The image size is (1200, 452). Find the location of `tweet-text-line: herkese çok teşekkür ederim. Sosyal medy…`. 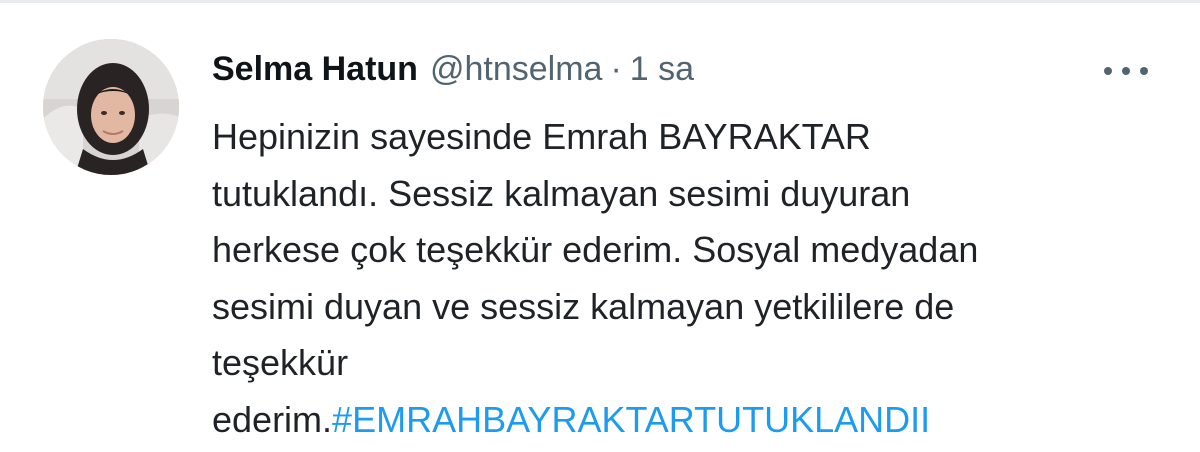

tweet-text-line: herkese çok teşekkür ederim. Sosyal medy… is located at coordinates (595, 249).